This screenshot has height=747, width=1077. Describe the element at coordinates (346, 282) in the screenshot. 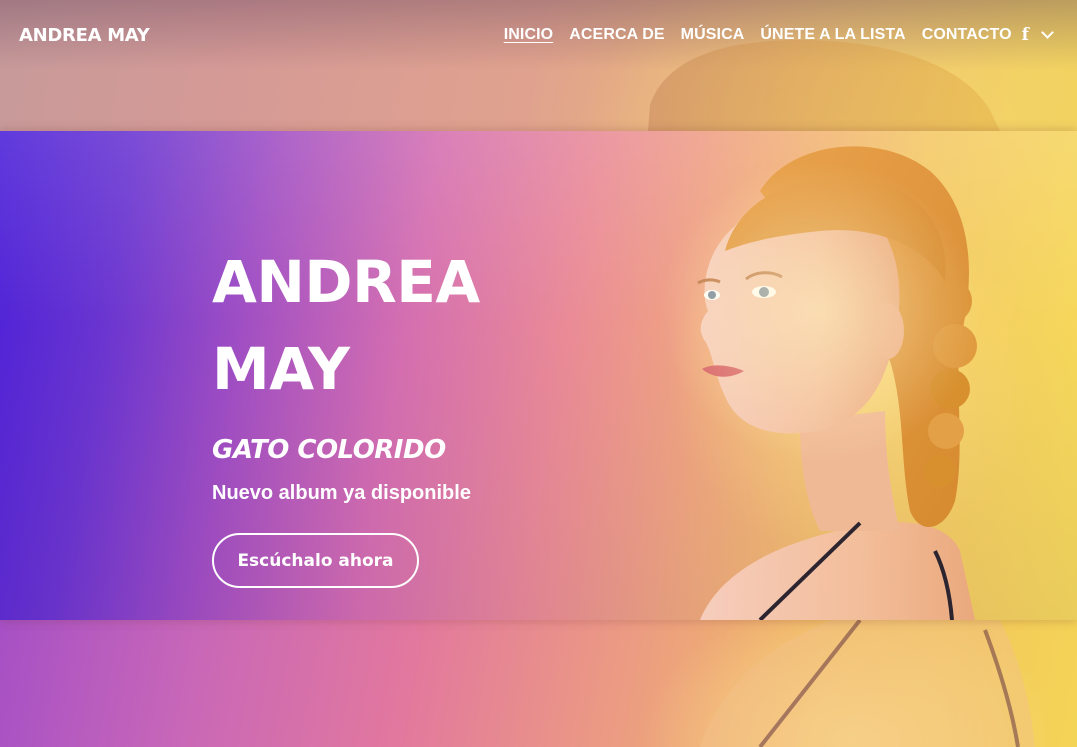

I see `hero-title-line-1: ANDREA` at that location.